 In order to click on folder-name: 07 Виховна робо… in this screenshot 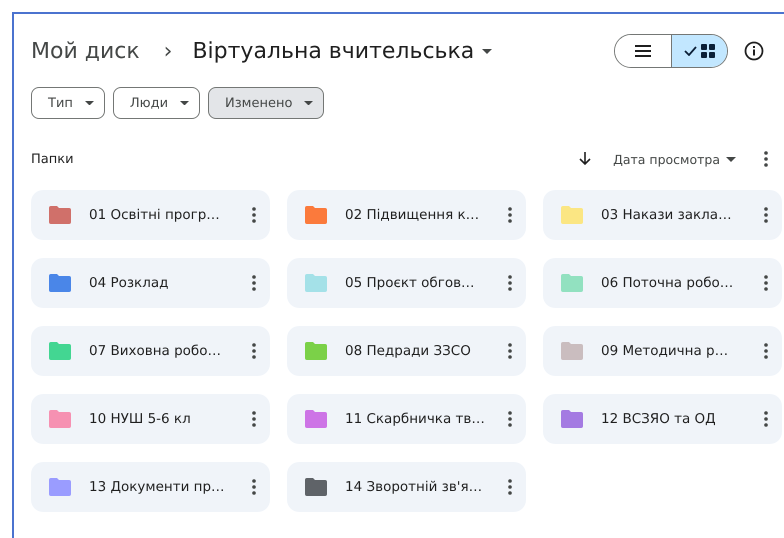, I will do `click(155, 351)`.